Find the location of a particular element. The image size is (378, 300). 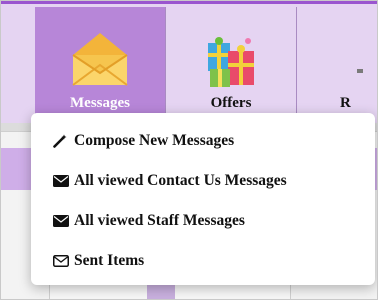

magic-wand-icon is located at coordinates (61, 141).